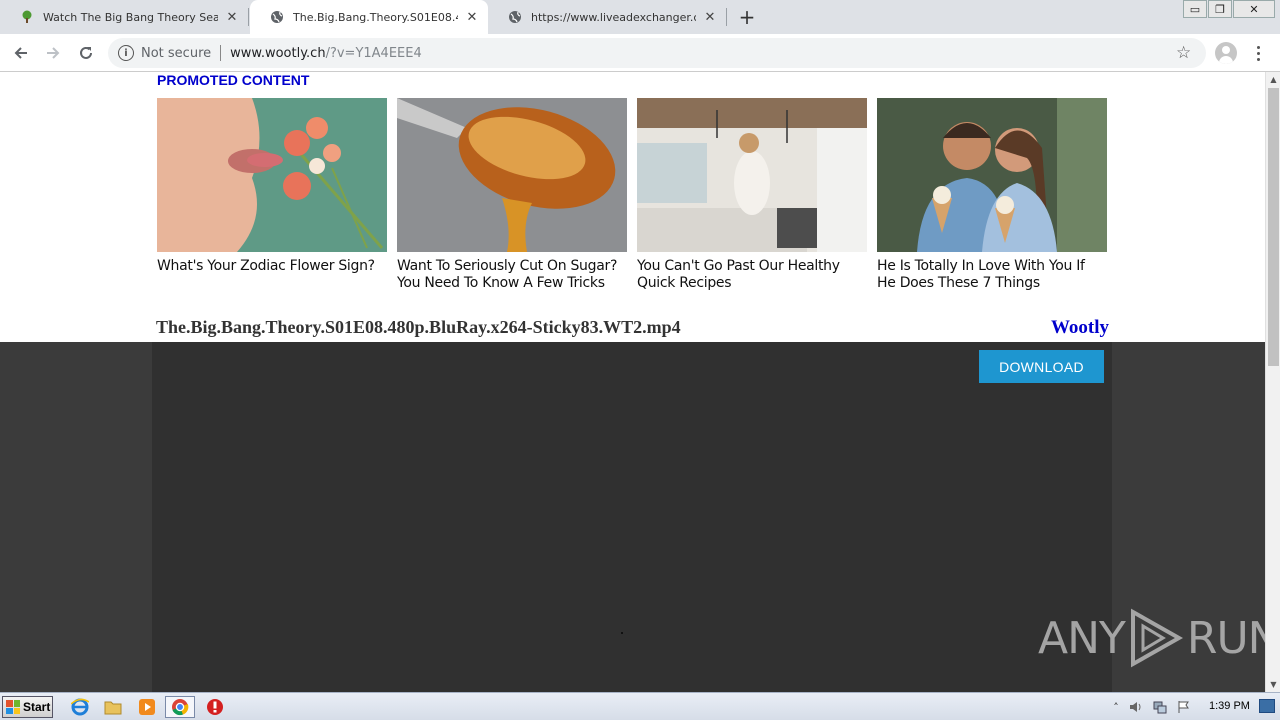 Image resolution: width=1280 pixels, height=720 pixels. What do you see at coordinates (126, 53) in the screenshot?
I see `info-icon: i` at bounding box center [126, 53].